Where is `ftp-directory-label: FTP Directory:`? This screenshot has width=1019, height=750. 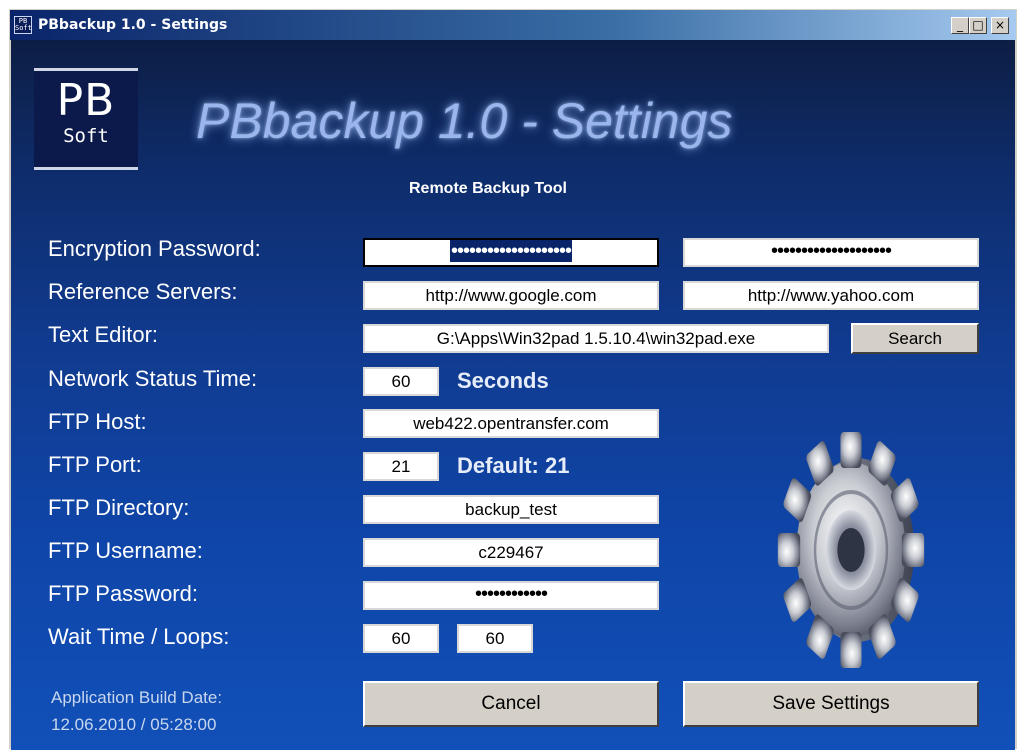
ftp-directory-label: FTP Directory: is located at coordinates (119, 507).